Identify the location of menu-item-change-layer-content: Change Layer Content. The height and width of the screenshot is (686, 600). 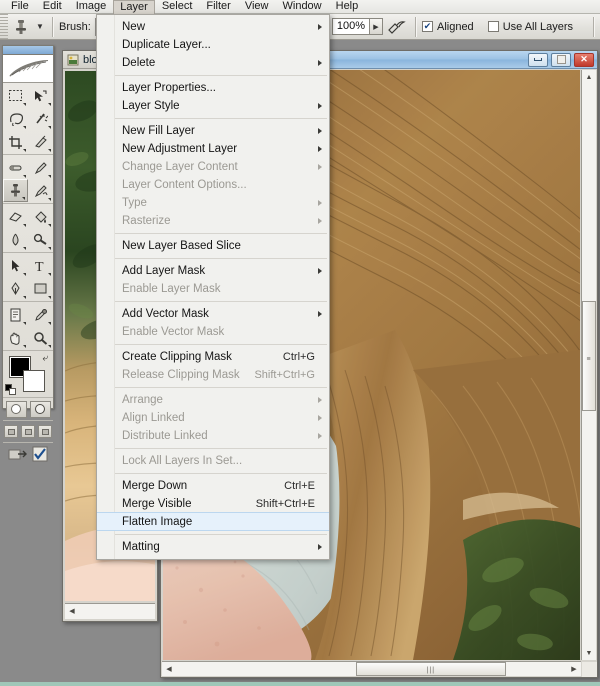
(213, 167).